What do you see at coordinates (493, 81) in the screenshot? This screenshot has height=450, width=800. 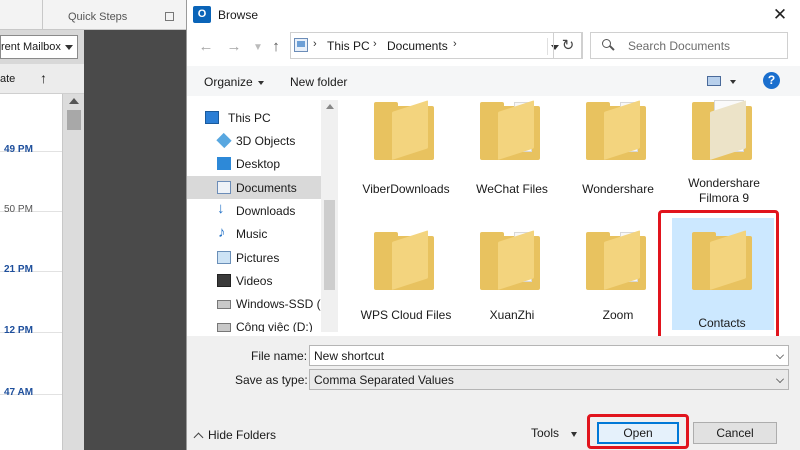 I see `command-bar: Organize New folder ?` at bounding box center [493, 81].